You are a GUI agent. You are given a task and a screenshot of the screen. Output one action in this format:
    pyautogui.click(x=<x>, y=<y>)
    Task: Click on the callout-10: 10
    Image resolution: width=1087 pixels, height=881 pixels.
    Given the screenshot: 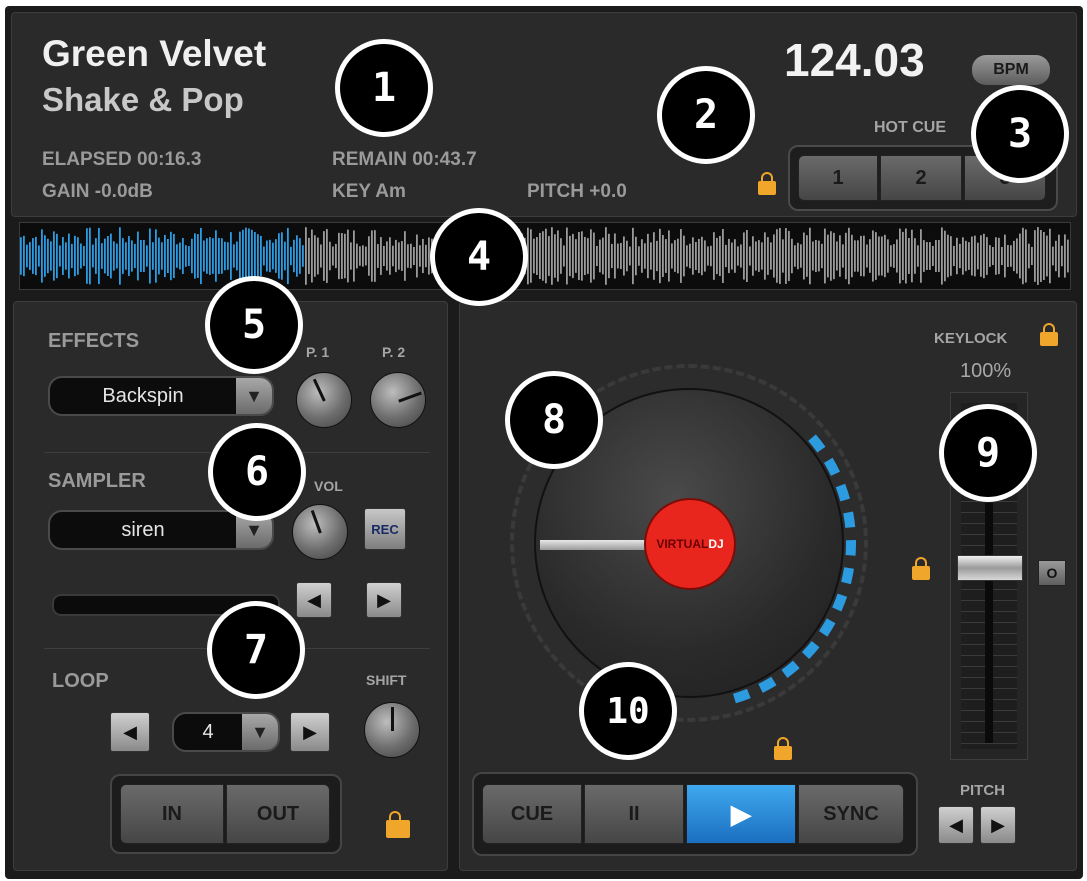 What is the action you would take?
    pyautogui.click(x=628, y=711)
    